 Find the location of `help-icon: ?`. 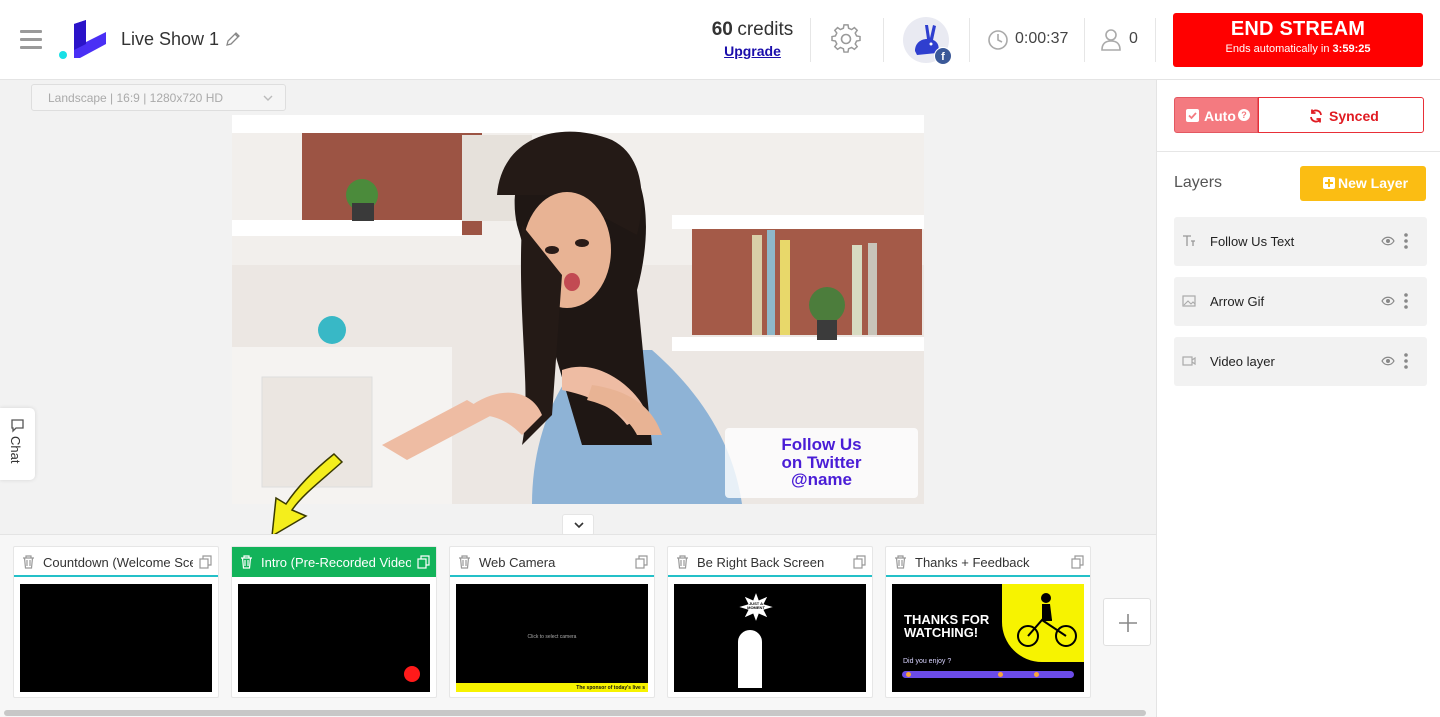

help-icon: ? is located at coordinates (1244, 115).